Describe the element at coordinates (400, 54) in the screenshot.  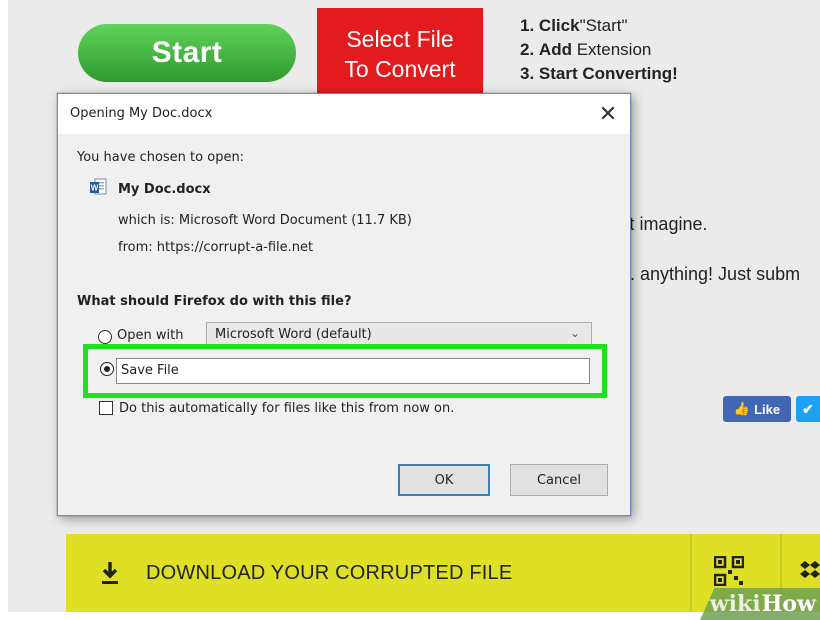
I see `select-file-button: Select File To Convert` at that location.